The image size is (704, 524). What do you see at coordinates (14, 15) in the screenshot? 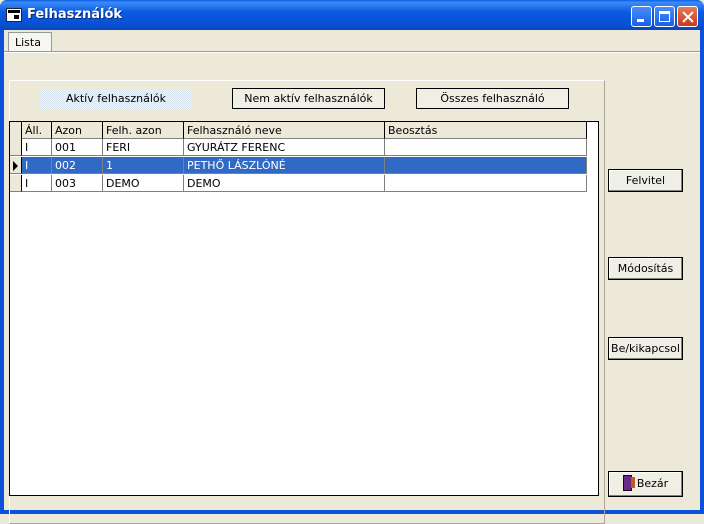
I see `window-app-icon` at bounding box center [14, 15].